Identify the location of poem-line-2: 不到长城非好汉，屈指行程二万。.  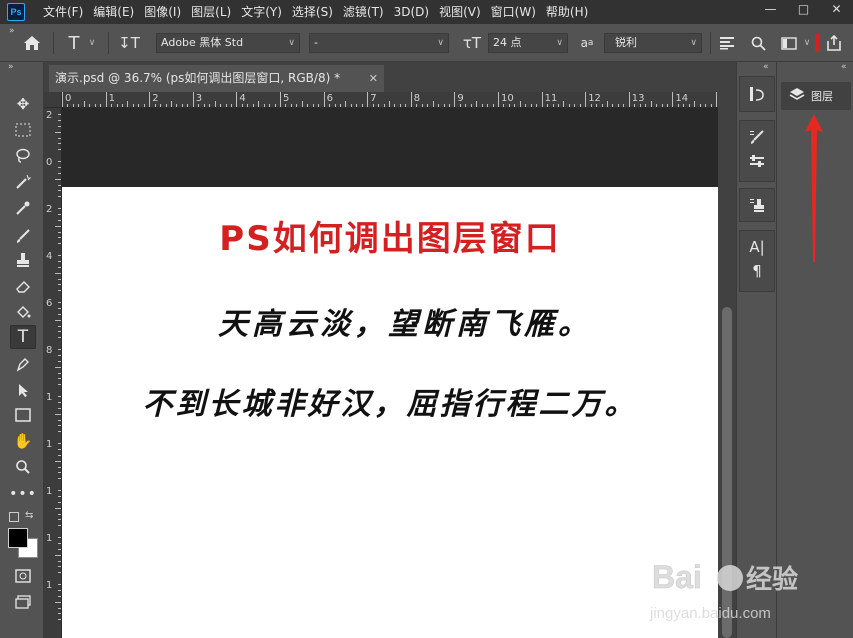
(390, 401).